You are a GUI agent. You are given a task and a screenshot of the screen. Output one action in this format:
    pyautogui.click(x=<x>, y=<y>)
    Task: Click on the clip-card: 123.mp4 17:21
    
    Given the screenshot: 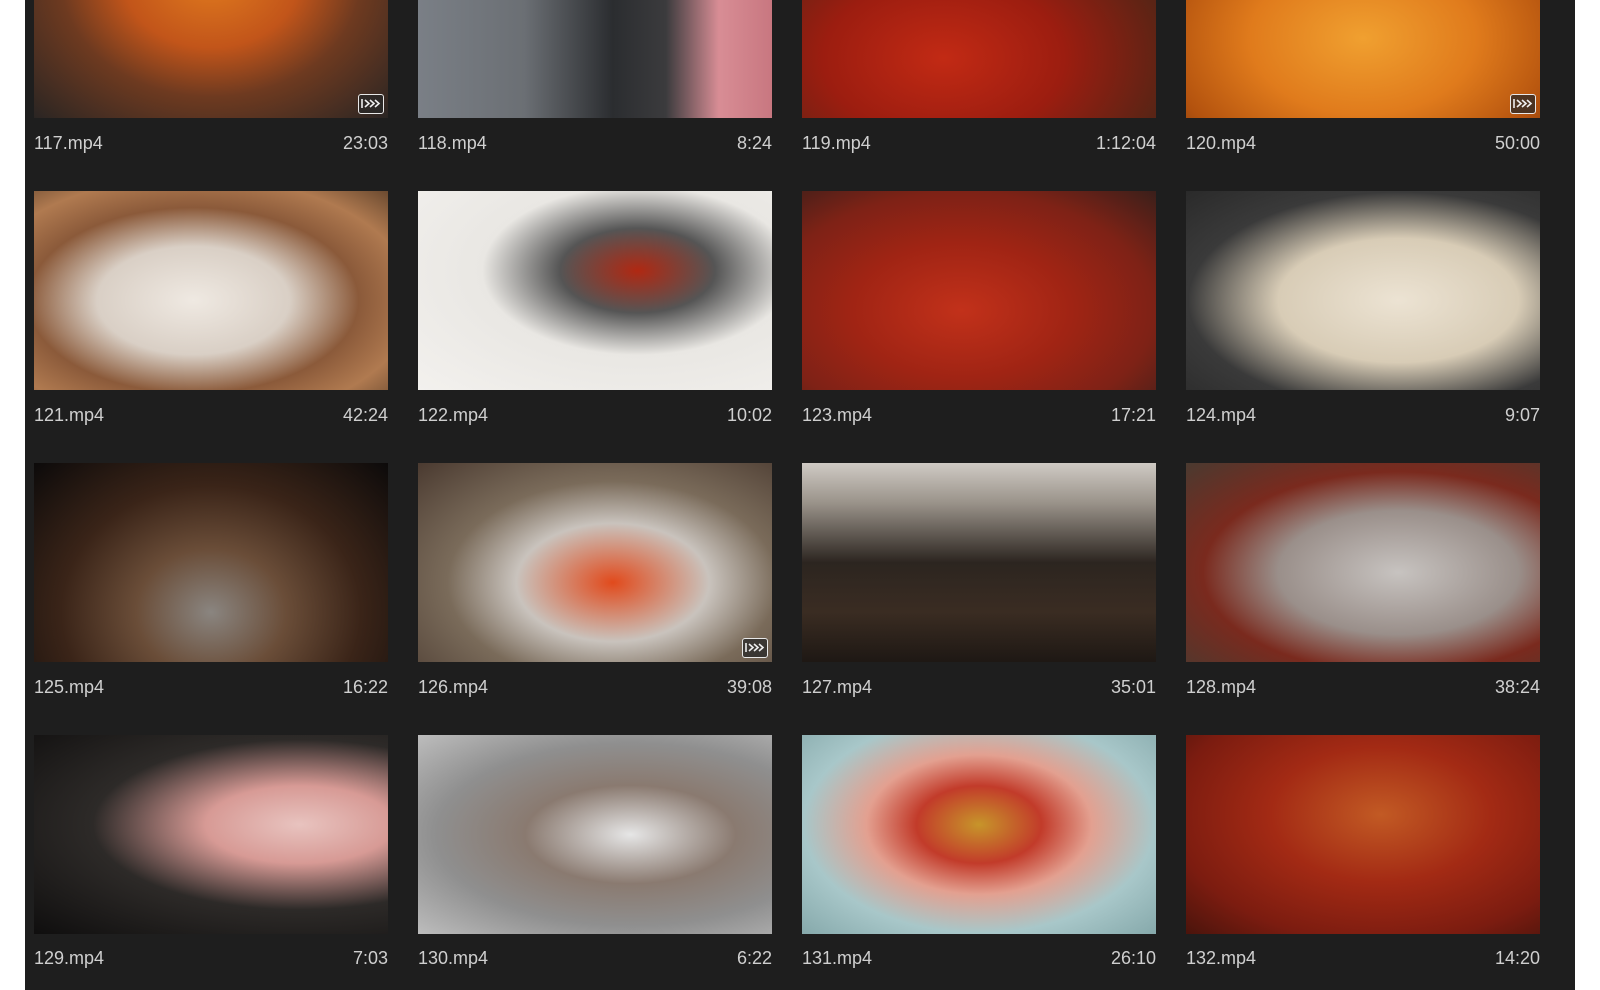 What is the action you would take?
    pyautogui.click(x=979, y=321)
    